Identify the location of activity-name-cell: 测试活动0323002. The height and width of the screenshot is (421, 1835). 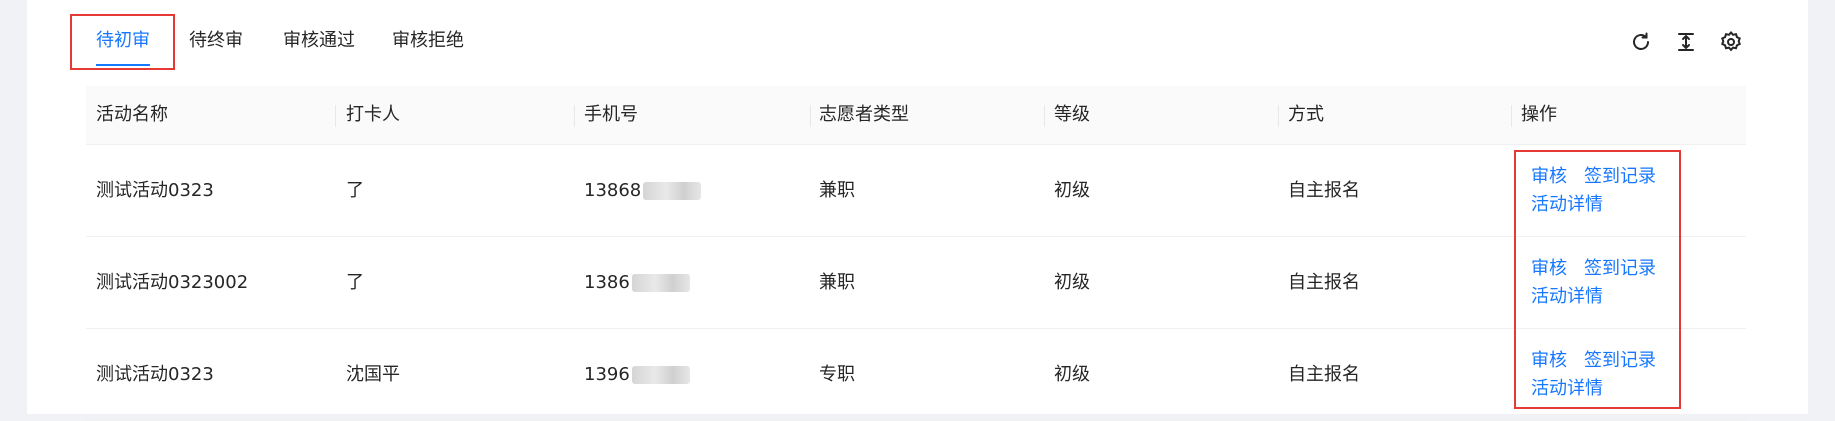
(172, 282).